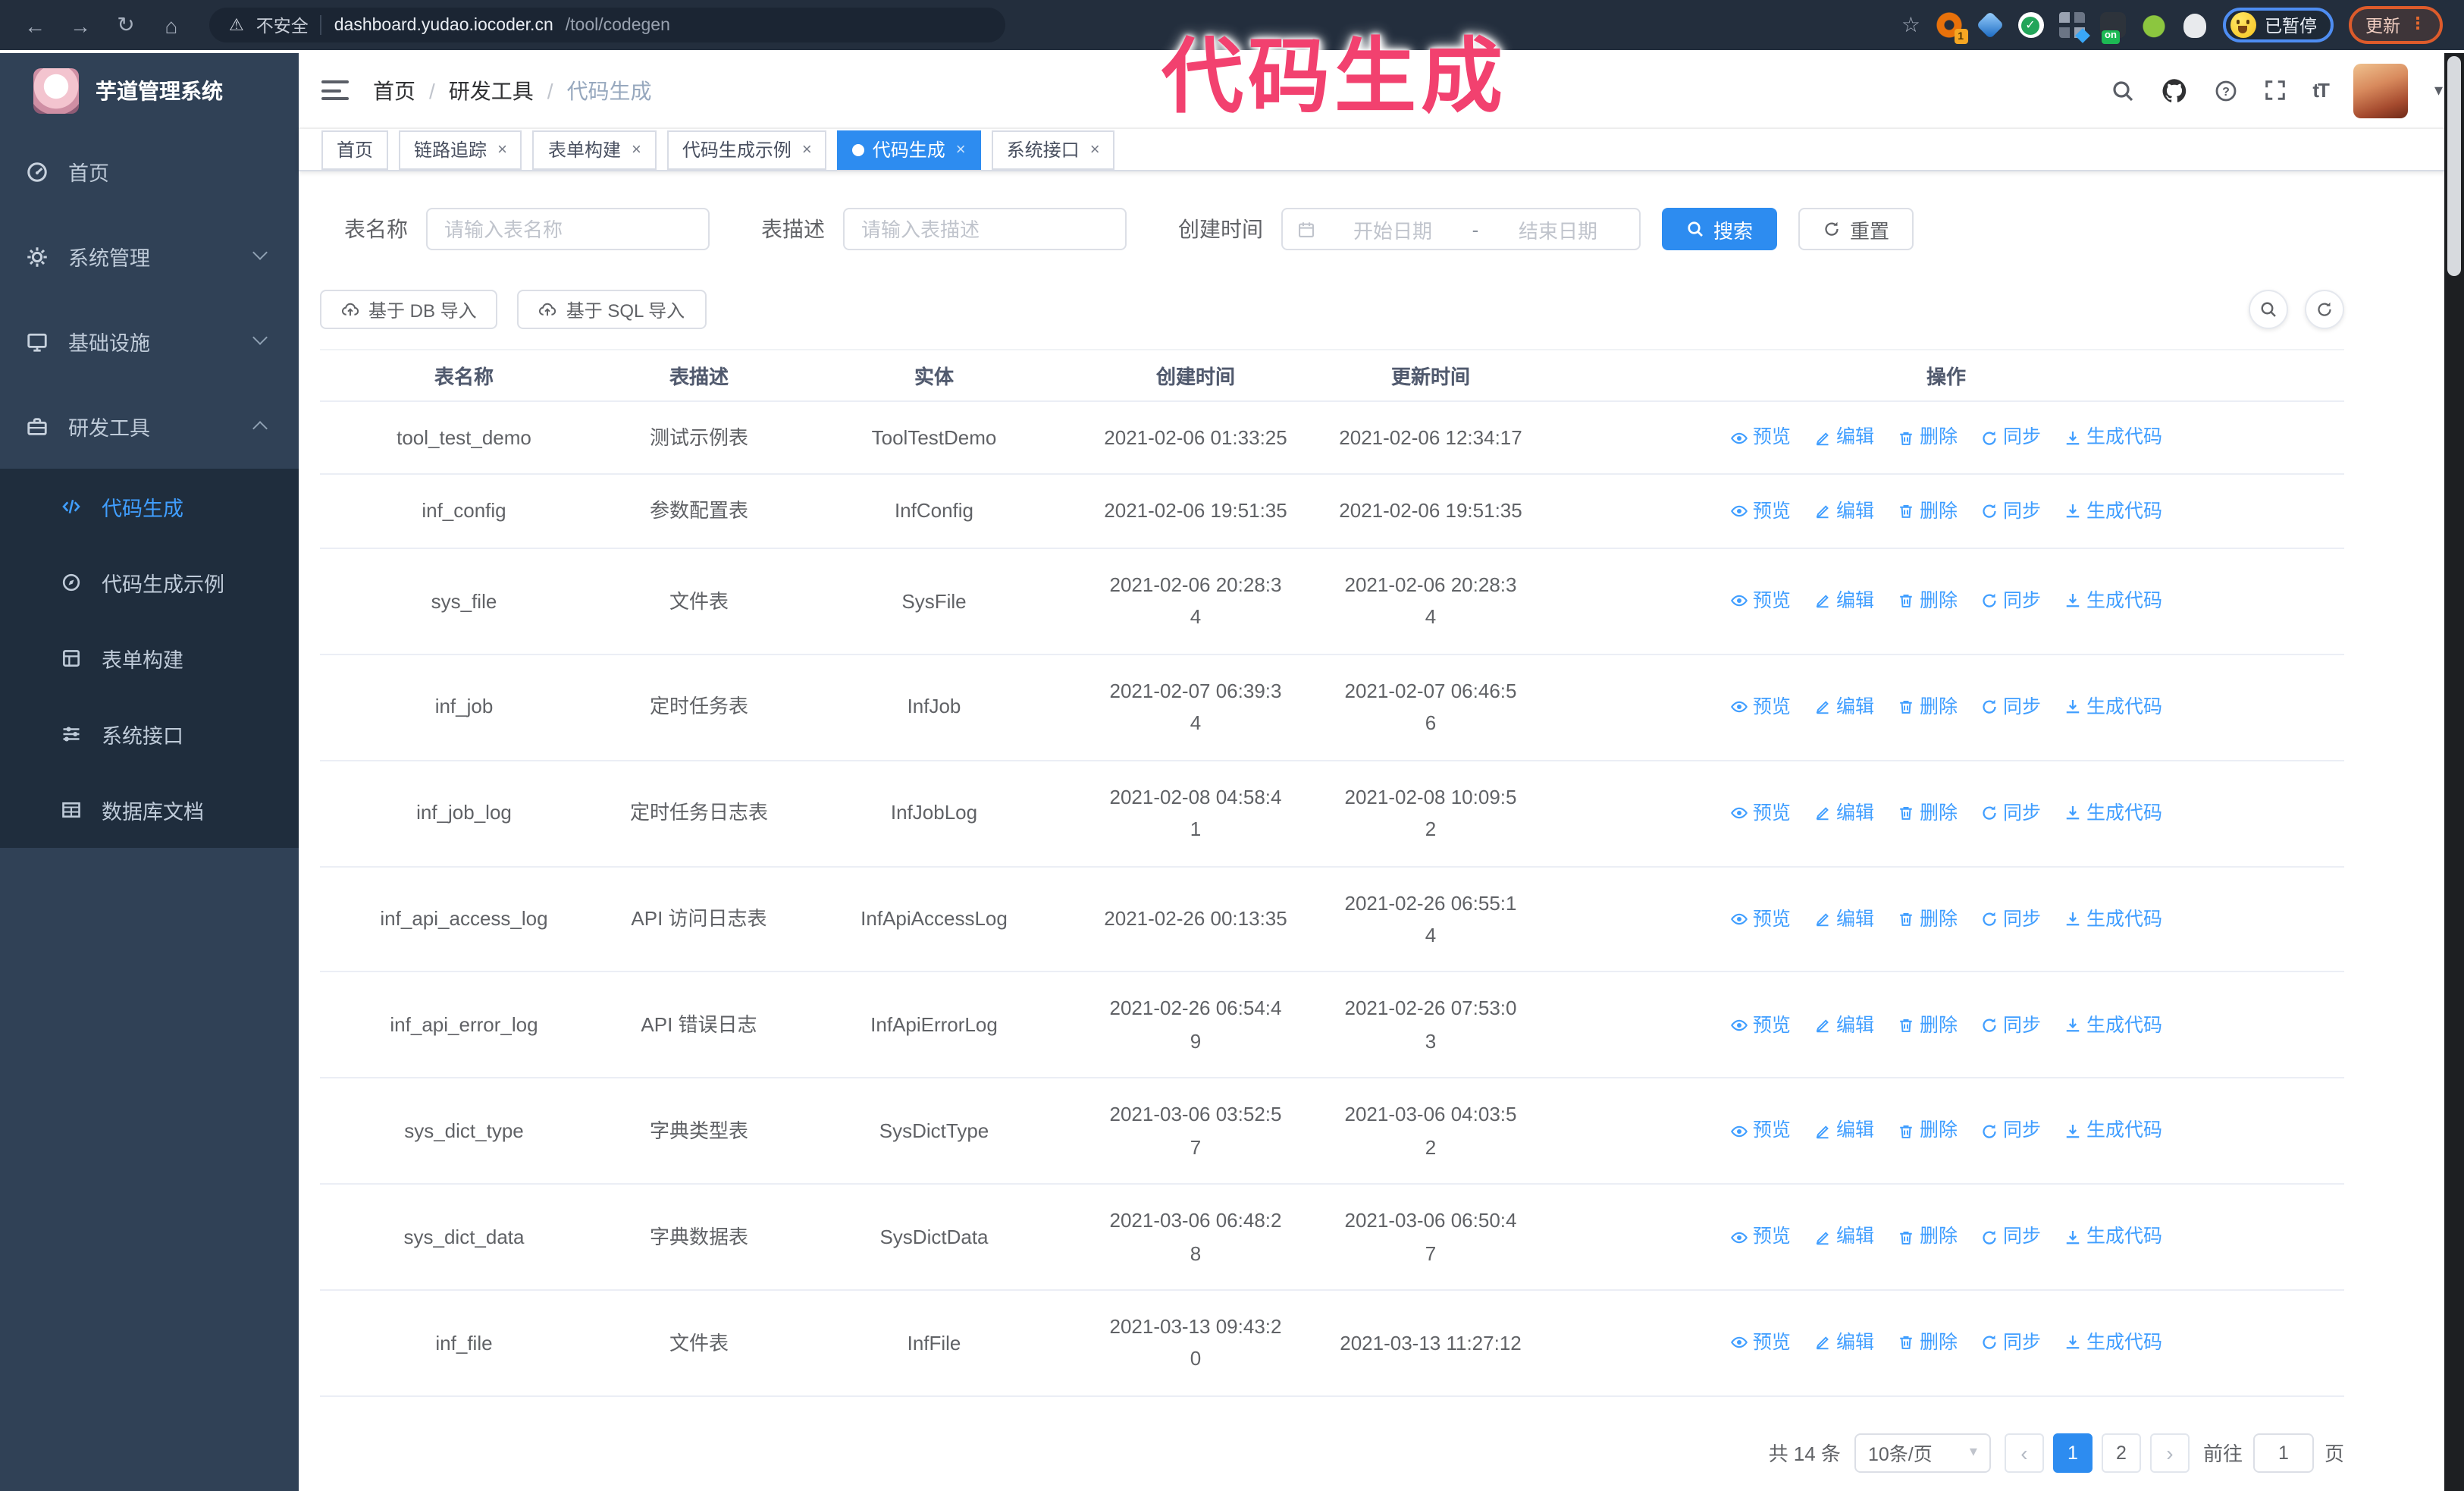 The width and height of the screenshot is (2464, 1491). What do you see at coordinates (150, 426) in the screenshot?
I see `sidebar-item-dev-tools: 研发工具` at bounding box center [150, 426].